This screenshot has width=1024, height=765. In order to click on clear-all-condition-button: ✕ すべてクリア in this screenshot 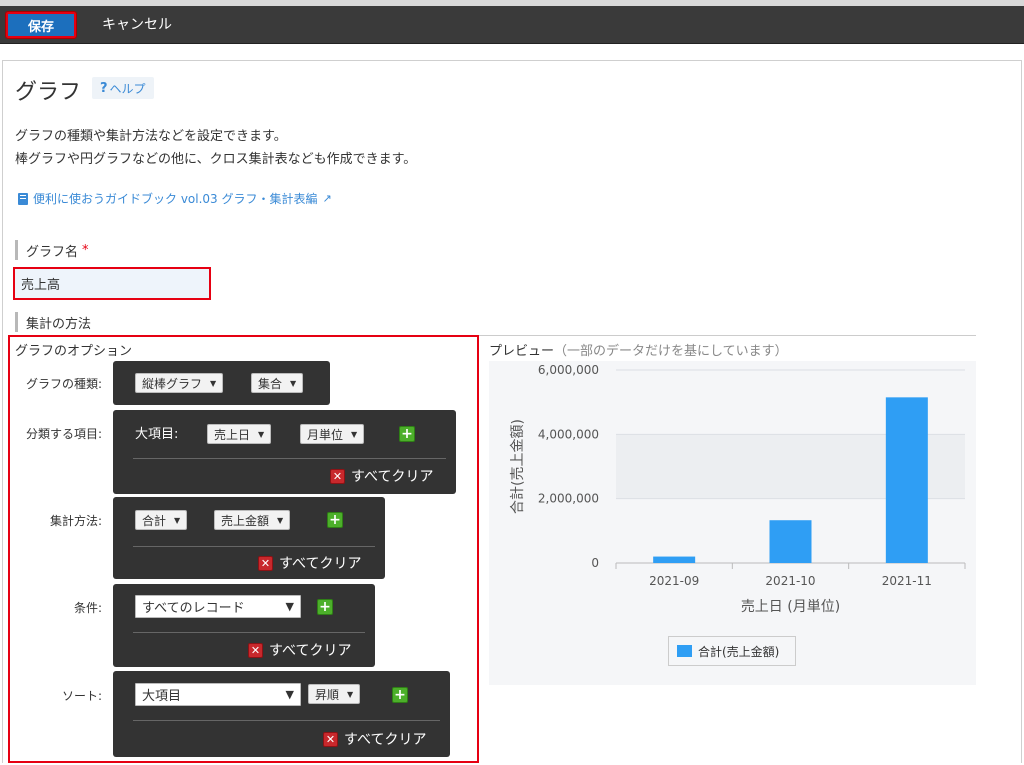, I will do `click(299, 650)`.